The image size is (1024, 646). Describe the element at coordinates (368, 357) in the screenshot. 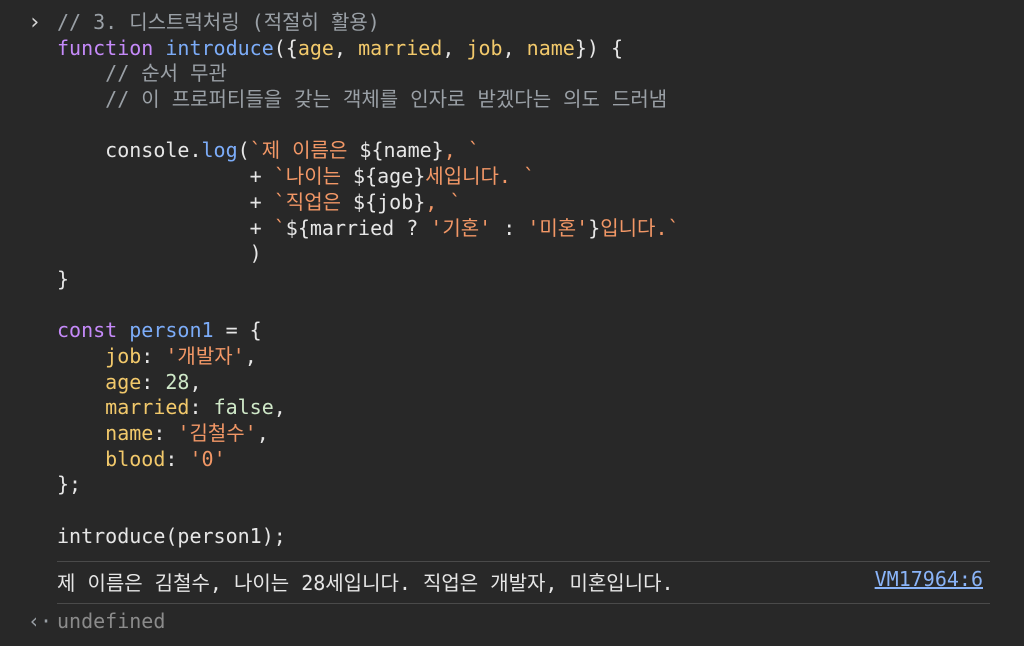

I see `code-line: job: '개발자',` at that location.